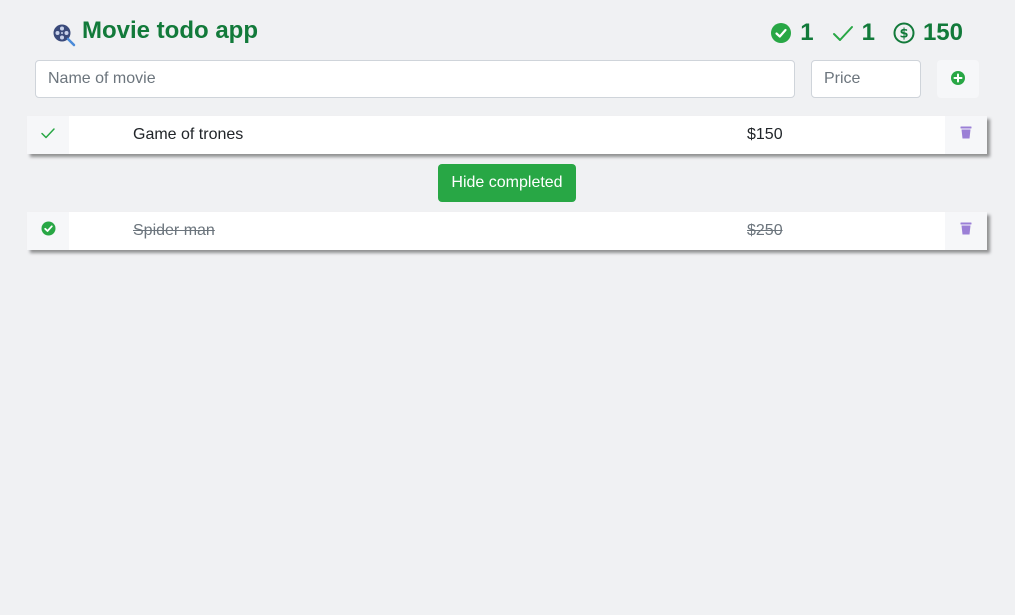 The height and width of the screenshot is (615, 1015). What do you see at coordinates (868, 32) in the screenshot?
I see `pending-count-value: 1` at bounding box center [868, 32].